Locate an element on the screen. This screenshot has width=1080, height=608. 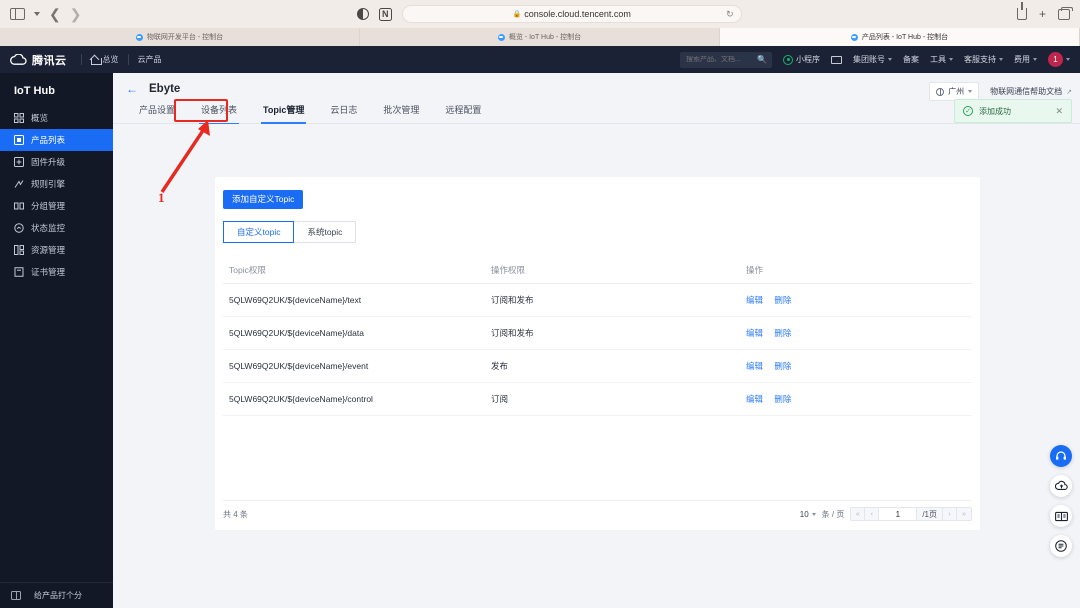
sidebar-item-status-monitor: 状态监控 is located at coordinates (56, 228).